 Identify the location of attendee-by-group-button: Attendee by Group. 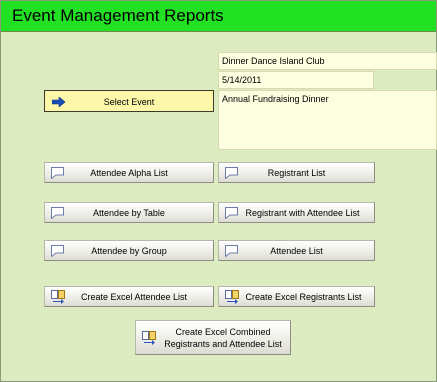
(129, 250).